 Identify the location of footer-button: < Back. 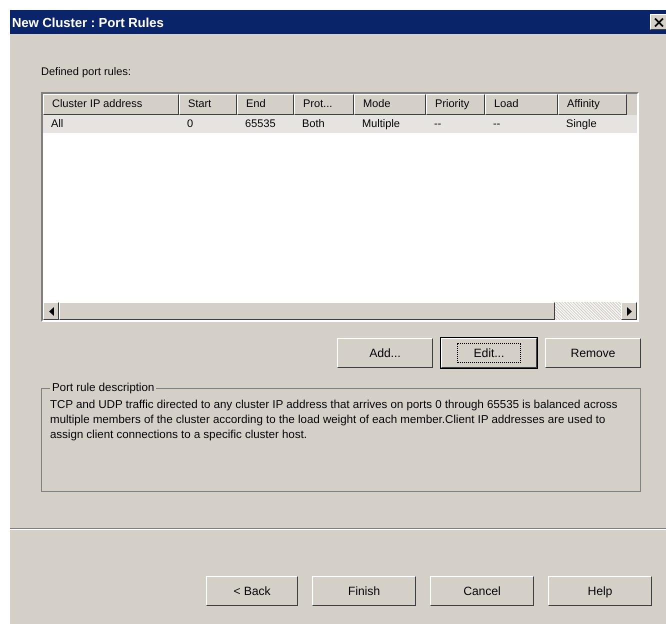
(252, 591).